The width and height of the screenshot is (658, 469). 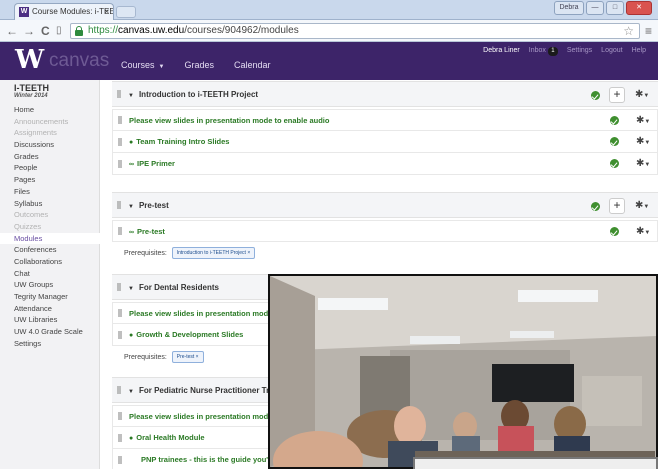 What do you see at coordinates (142, 65) in the screenshot?
I see `nav-courses: Courses ▼` at bounding box center [142, 65].